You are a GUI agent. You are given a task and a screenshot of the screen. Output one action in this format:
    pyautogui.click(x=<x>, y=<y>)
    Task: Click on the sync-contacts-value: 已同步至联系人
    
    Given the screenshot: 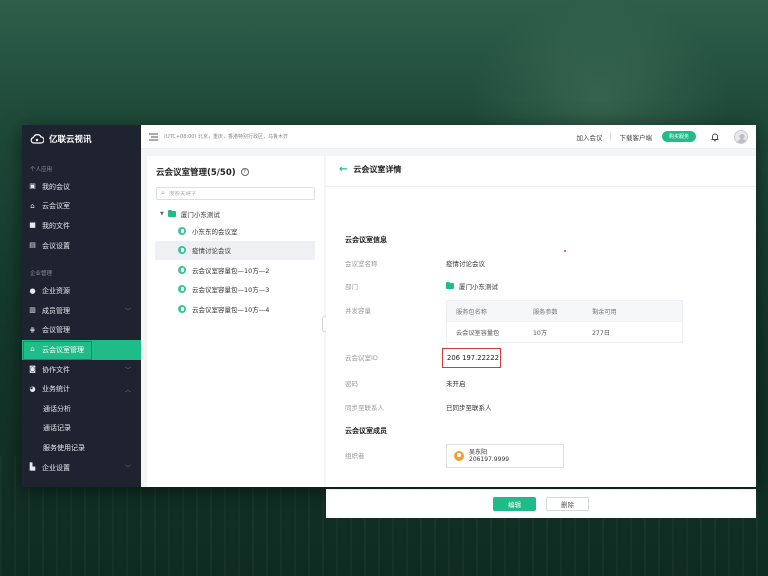 What is the action you would take?
    pyautogui.click(x=469, y=408)
    